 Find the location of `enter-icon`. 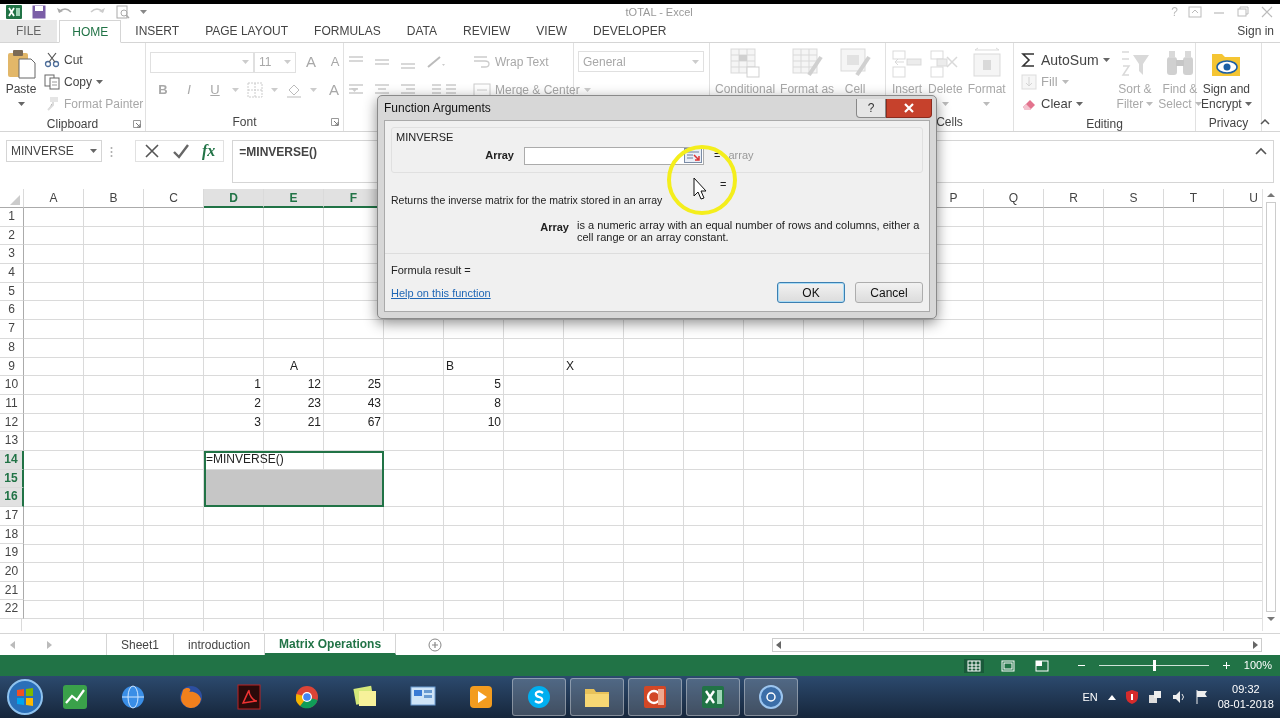

enter-icon is located at coordinates (181, 151).